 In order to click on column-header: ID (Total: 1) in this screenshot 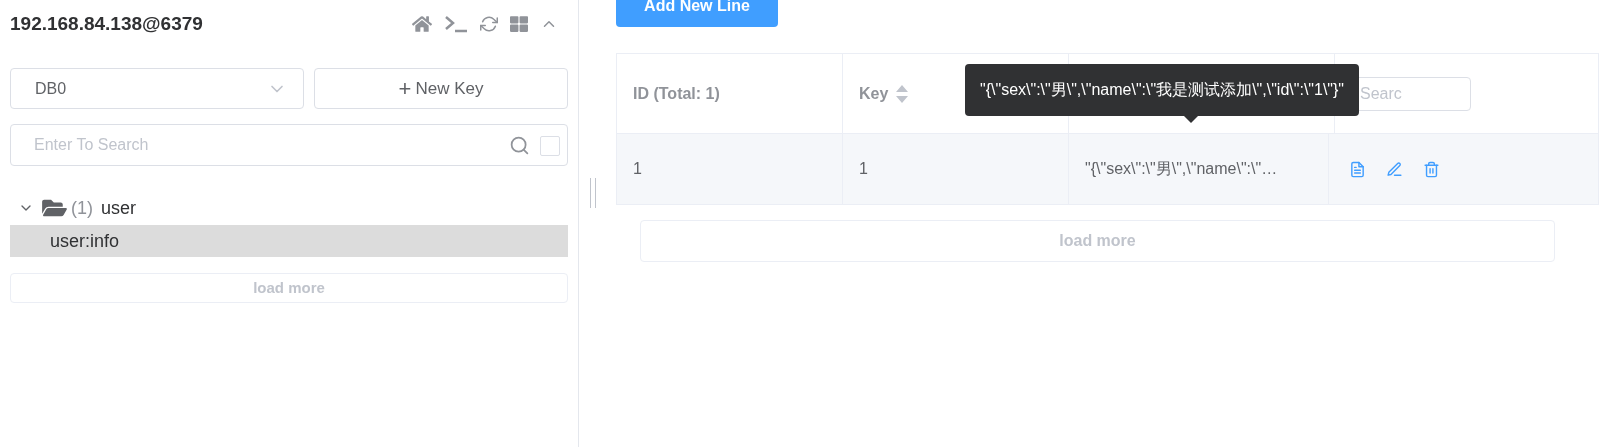, I will do `click(730, 93)`.